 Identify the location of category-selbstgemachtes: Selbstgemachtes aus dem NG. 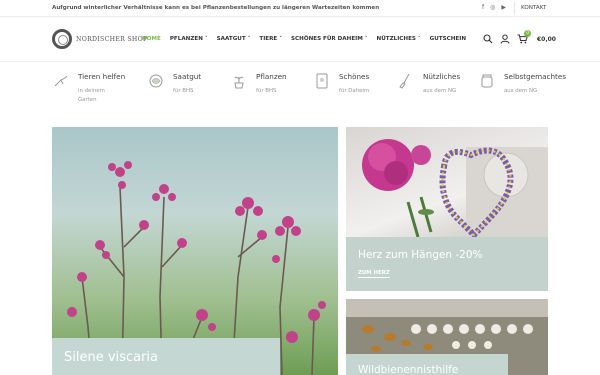
(522, 90).